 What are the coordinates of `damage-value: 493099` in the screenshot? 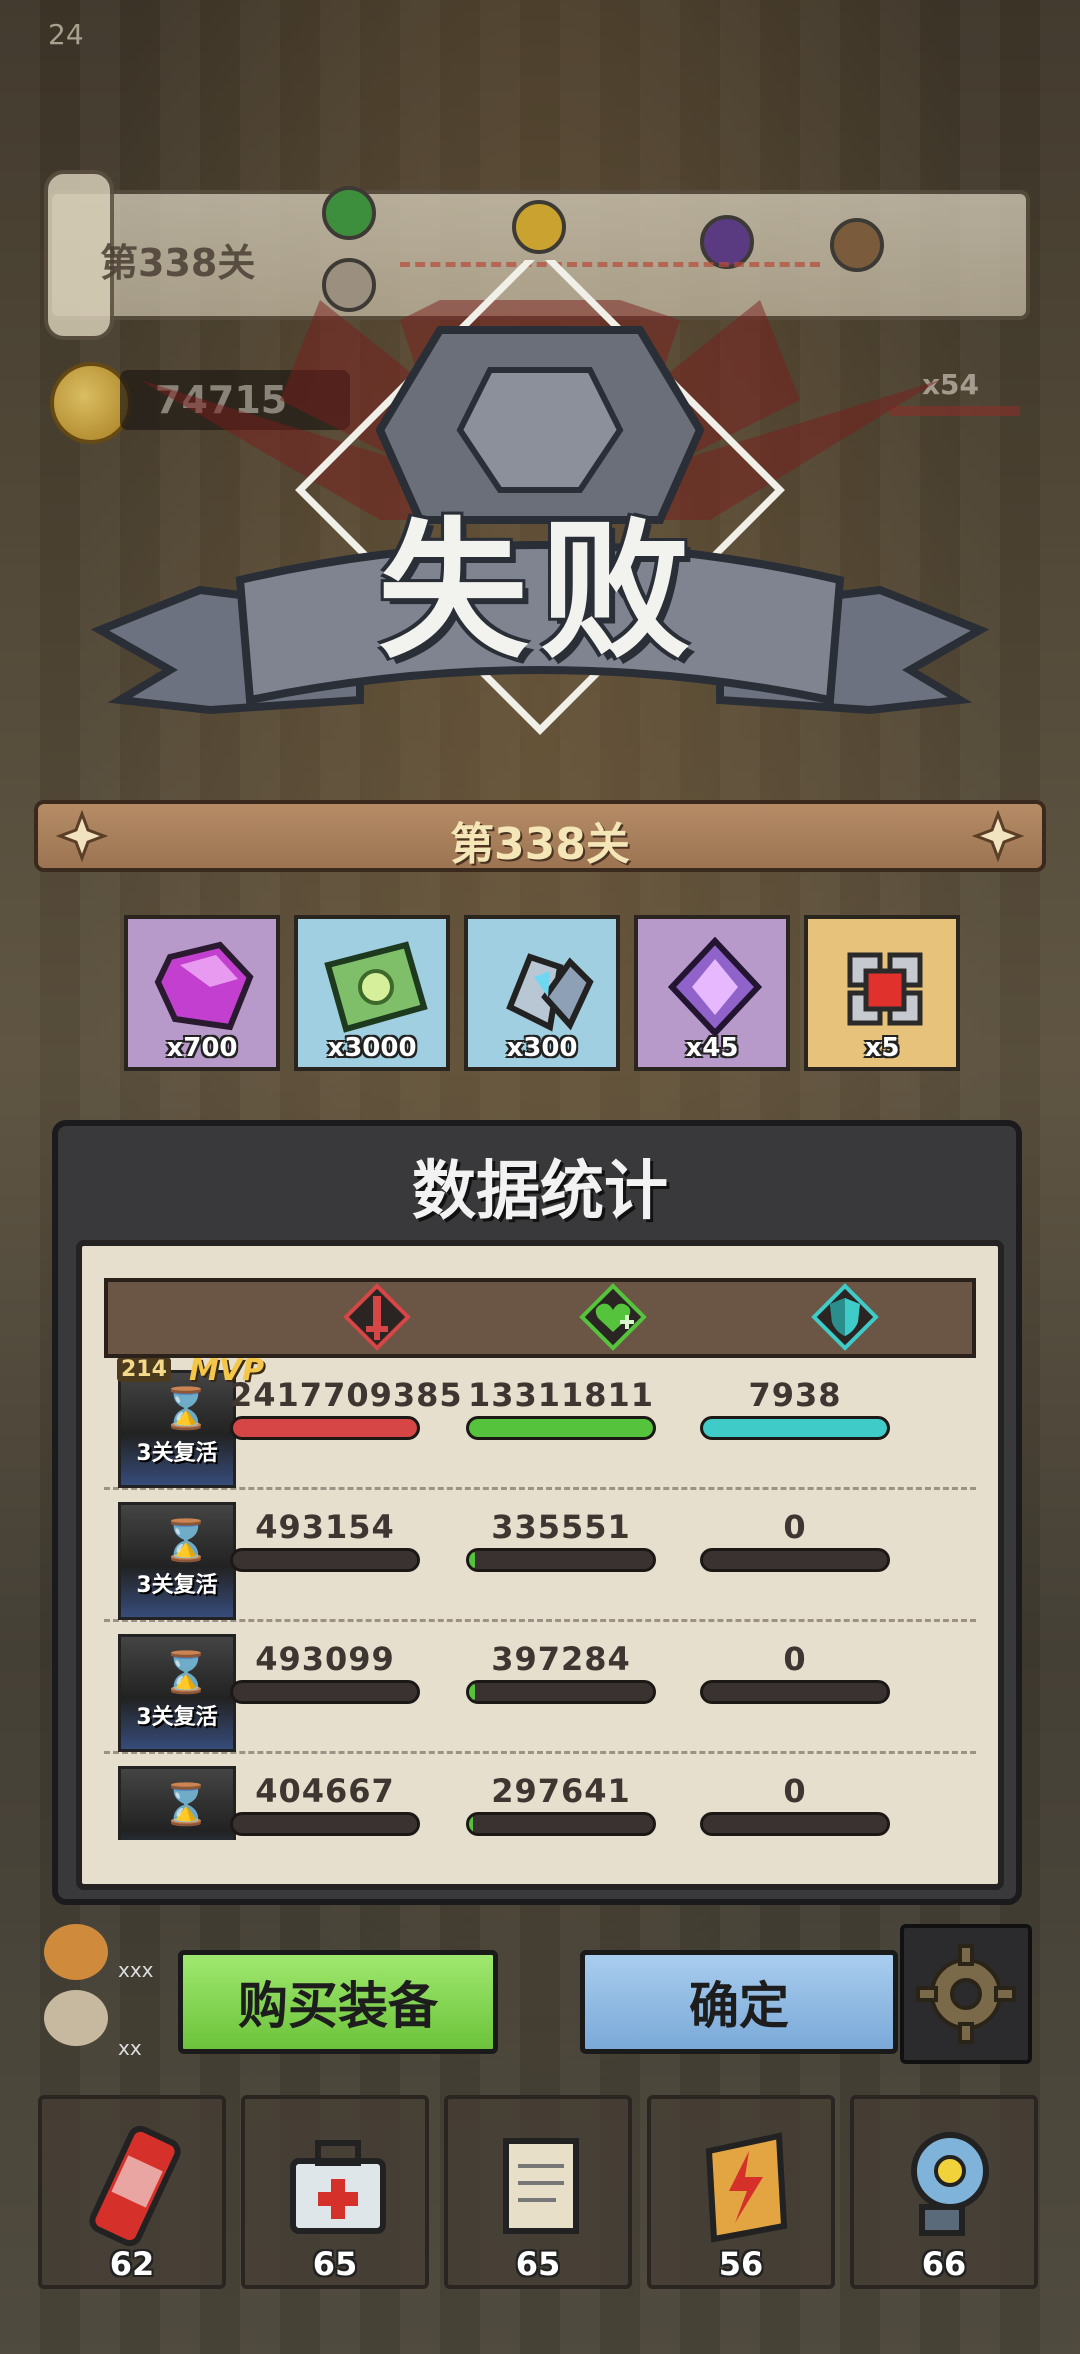 It's located at (325, 1659).